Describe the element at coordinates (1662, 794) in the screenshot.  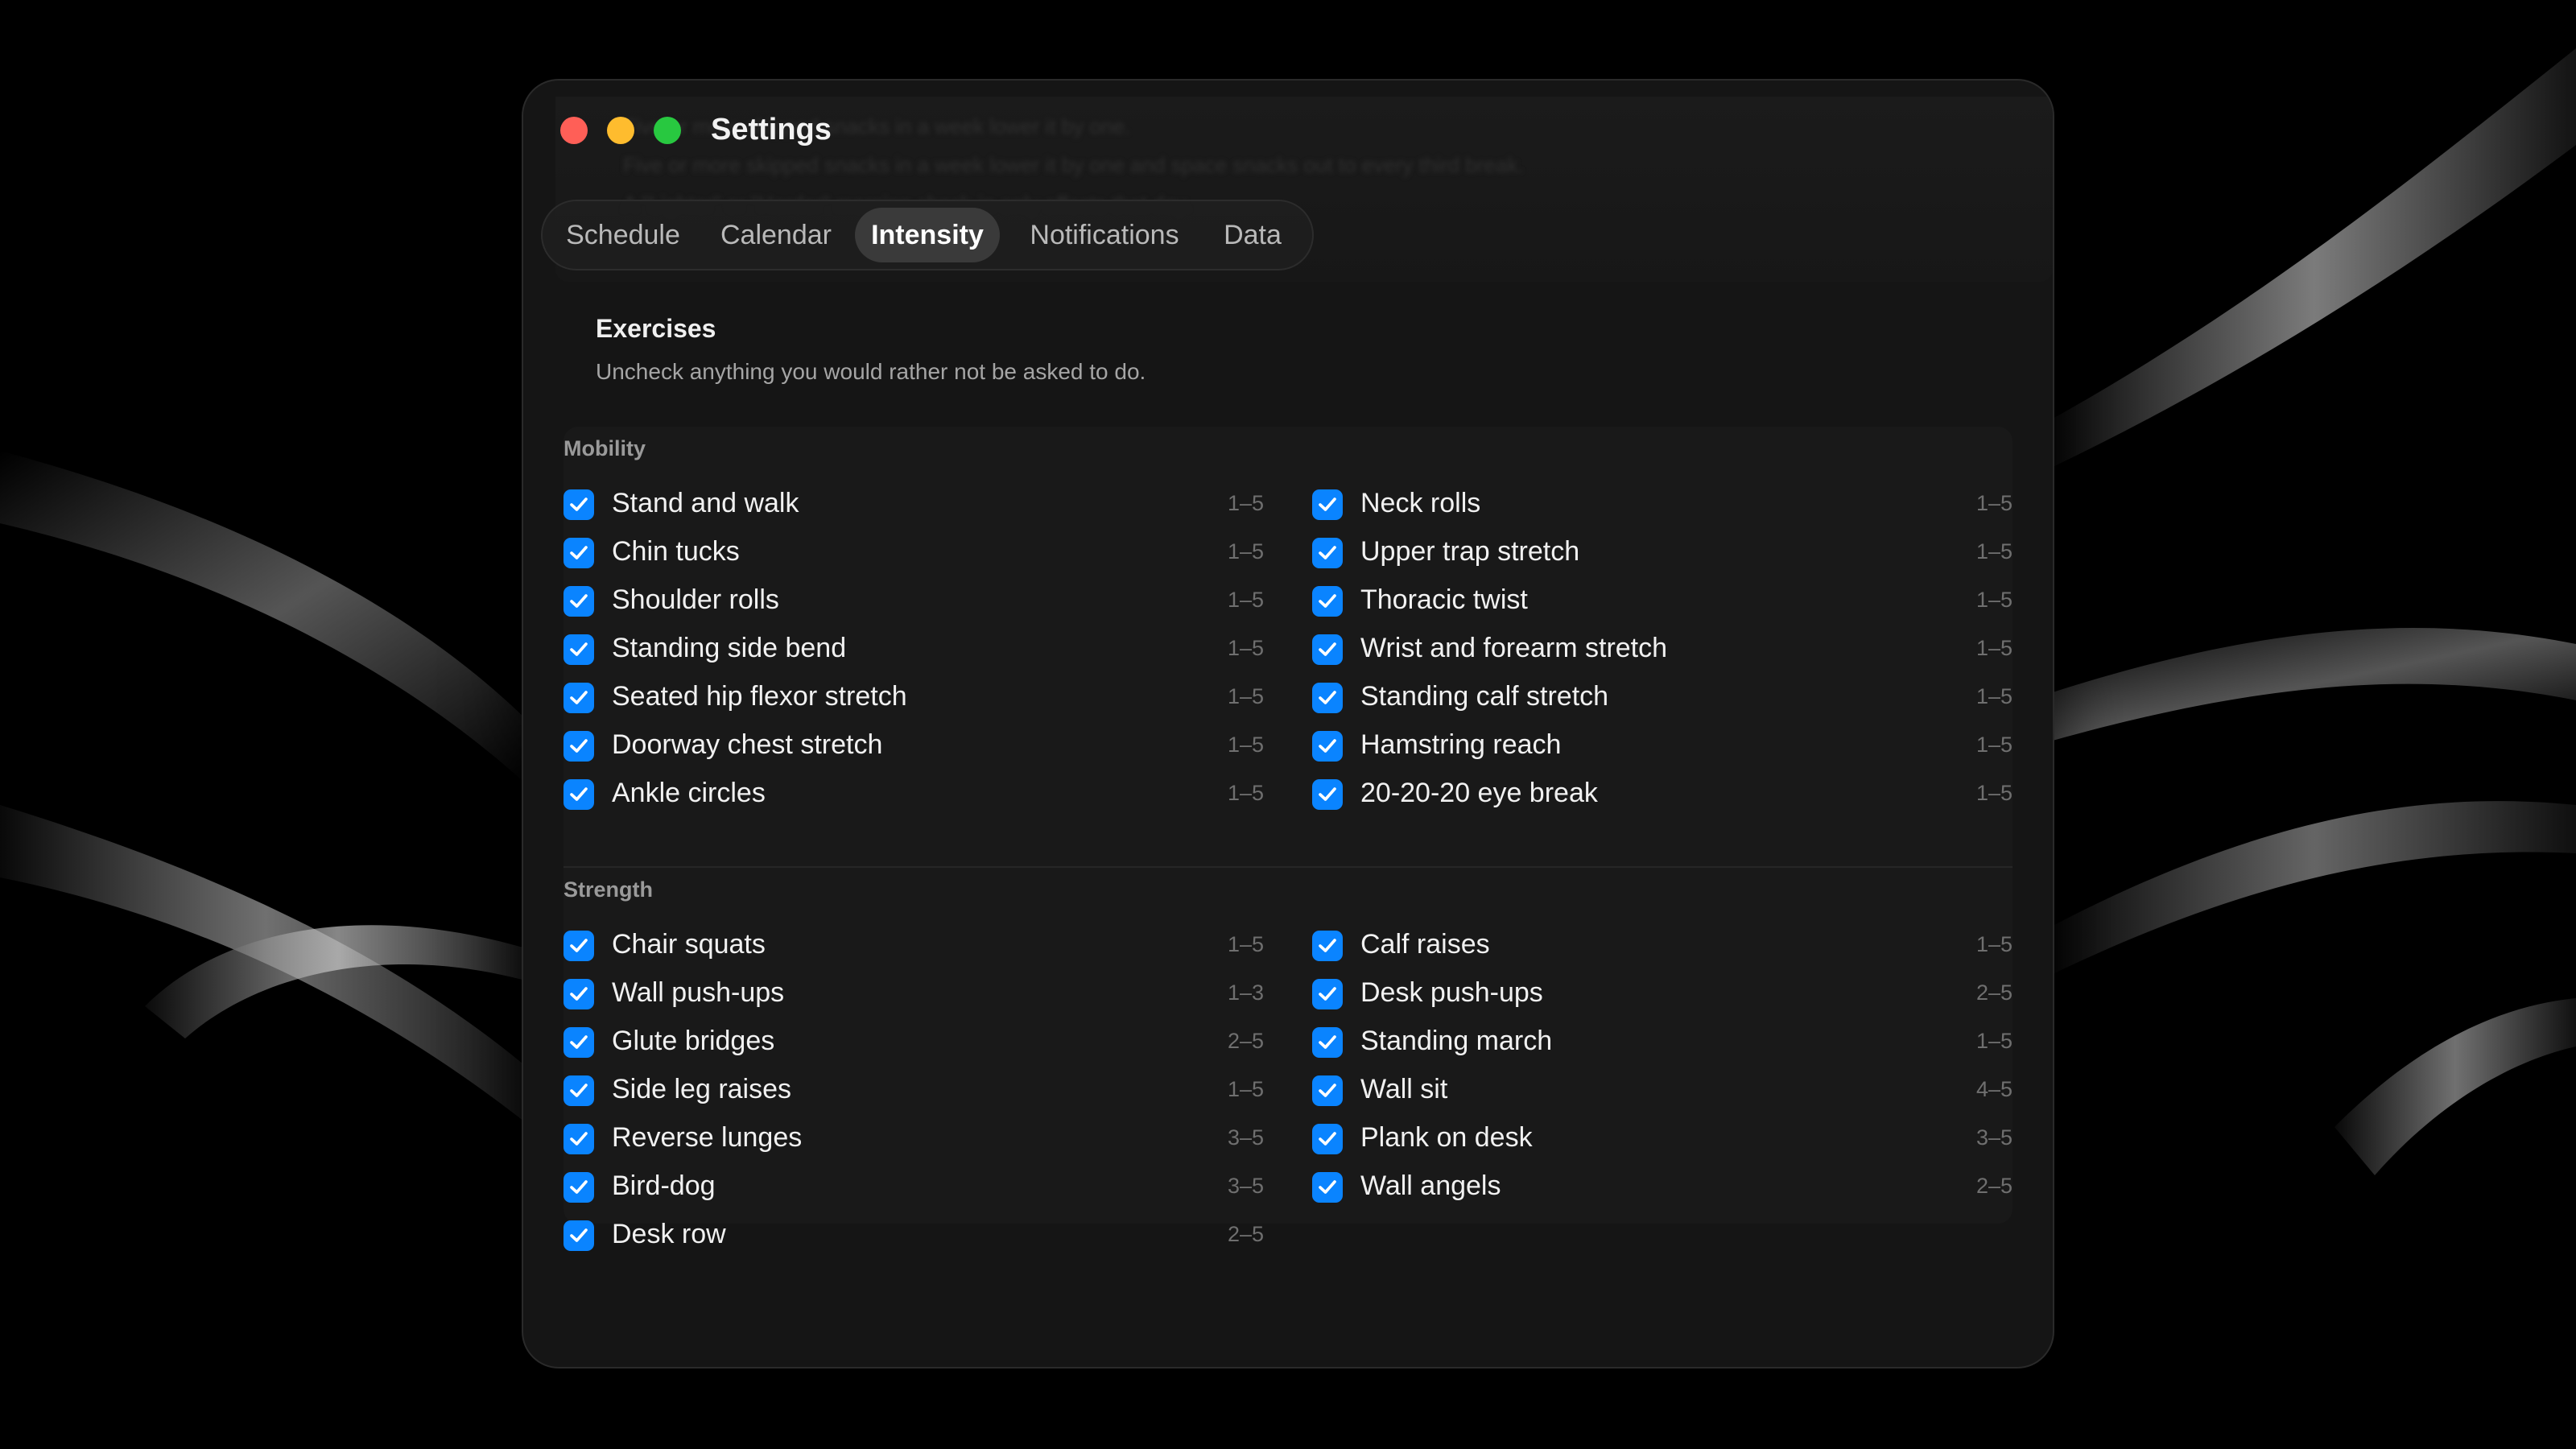
I see `exercise-row: 20-20-20 eye break 1–5` at that location.